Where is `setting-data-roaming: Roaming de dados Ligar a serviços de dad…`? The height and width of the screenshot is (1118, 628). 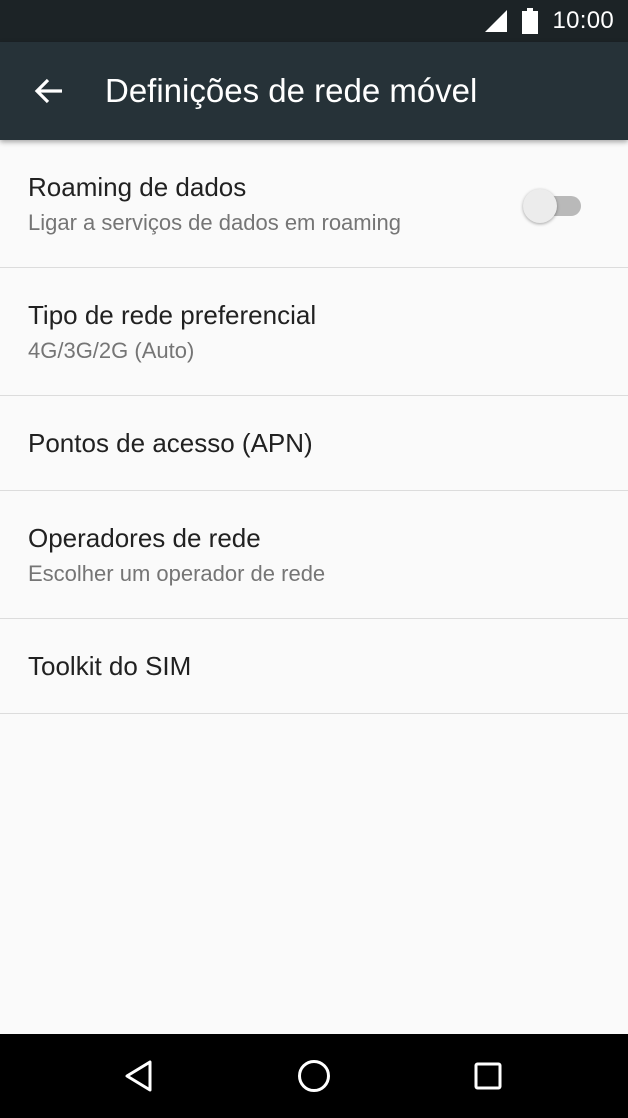
setting-data-roaming: Roaming de dados Ligar a serviços de dad… is located at coordinates (314, 204).